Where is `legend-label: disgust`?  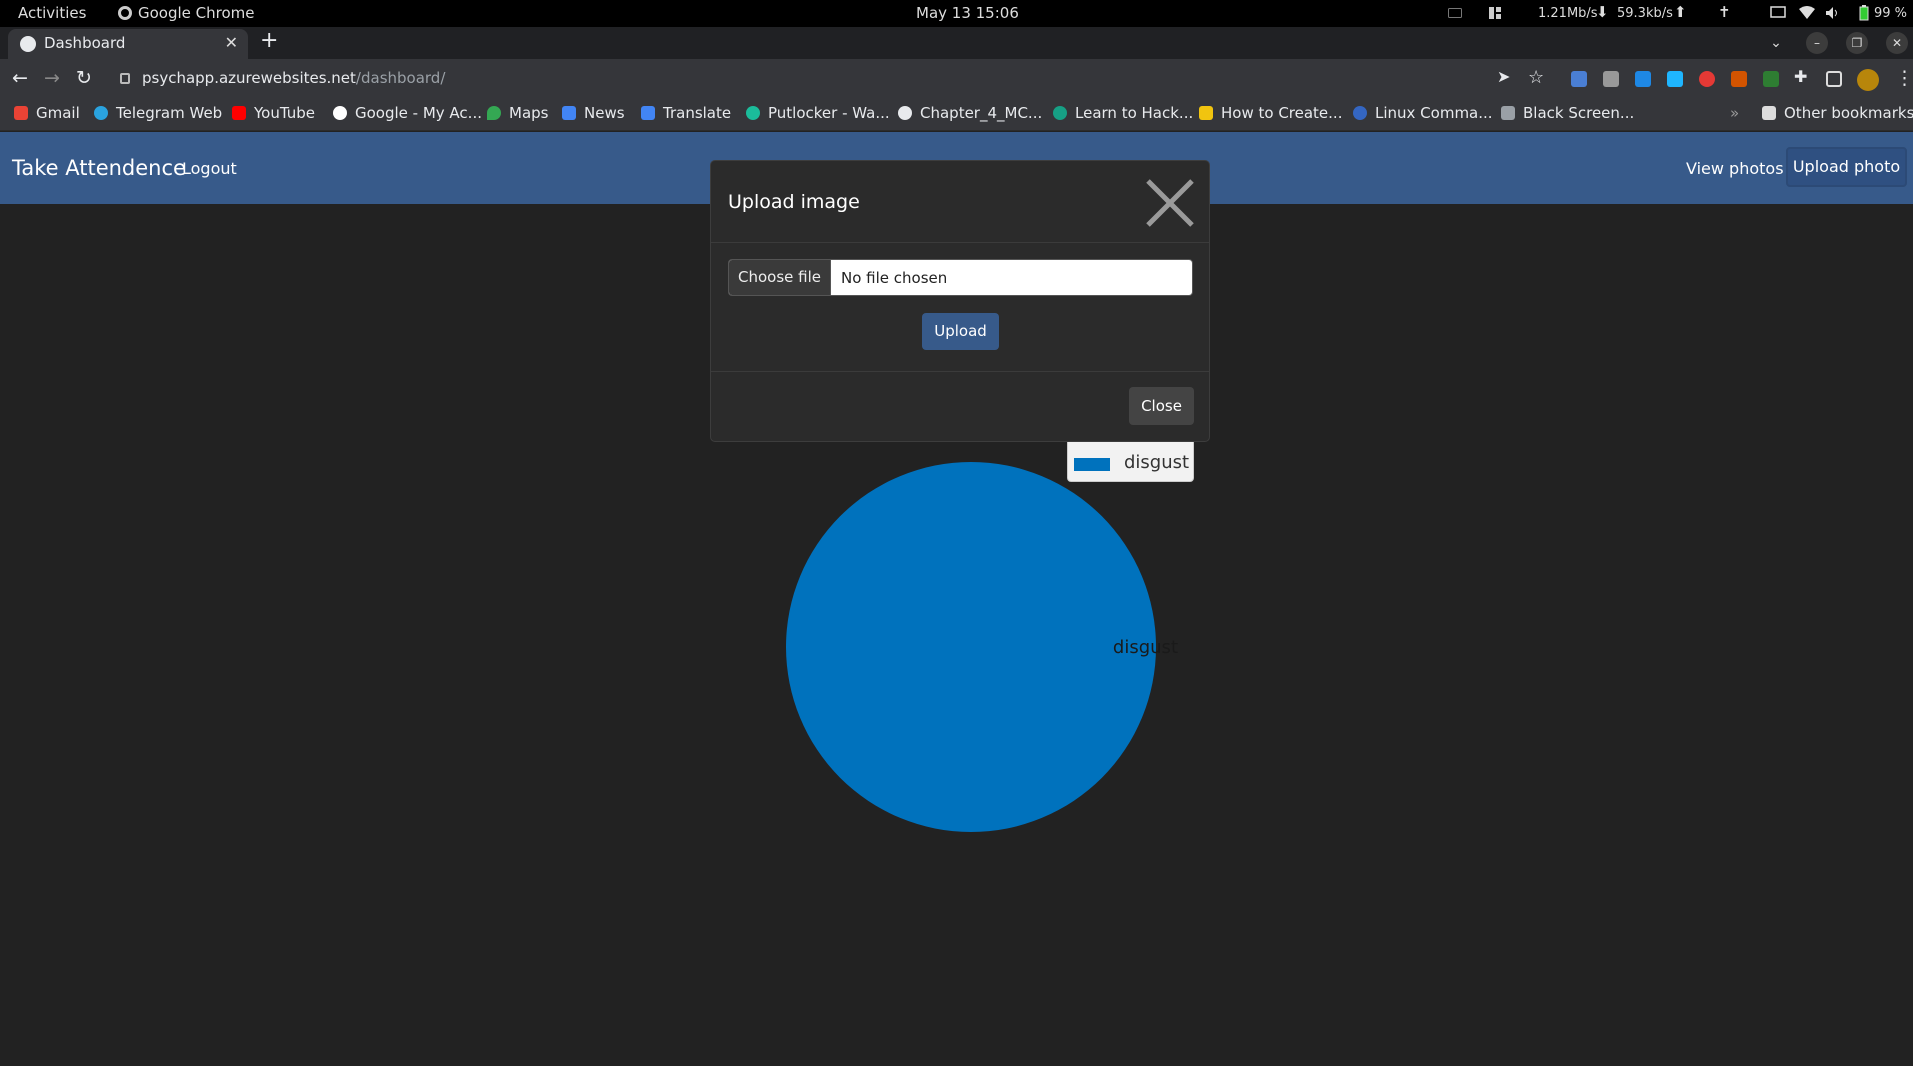 legend-label: disgust is located at coordinates (1157, 462).